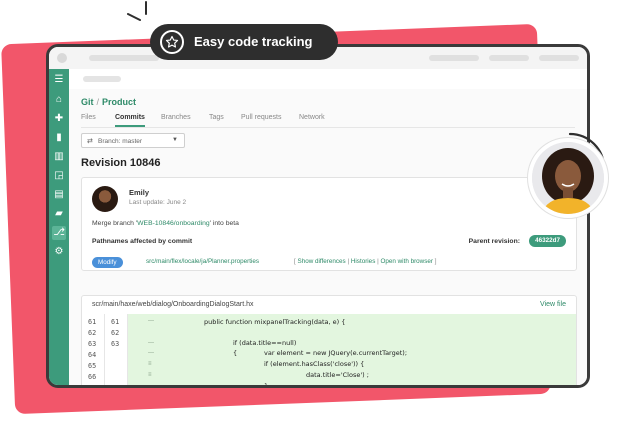 The image size is (640, 426). What do you see at coordinates (568, 178) in the screenshot?
I see `user-portrait` at bounding box center [568, 178].